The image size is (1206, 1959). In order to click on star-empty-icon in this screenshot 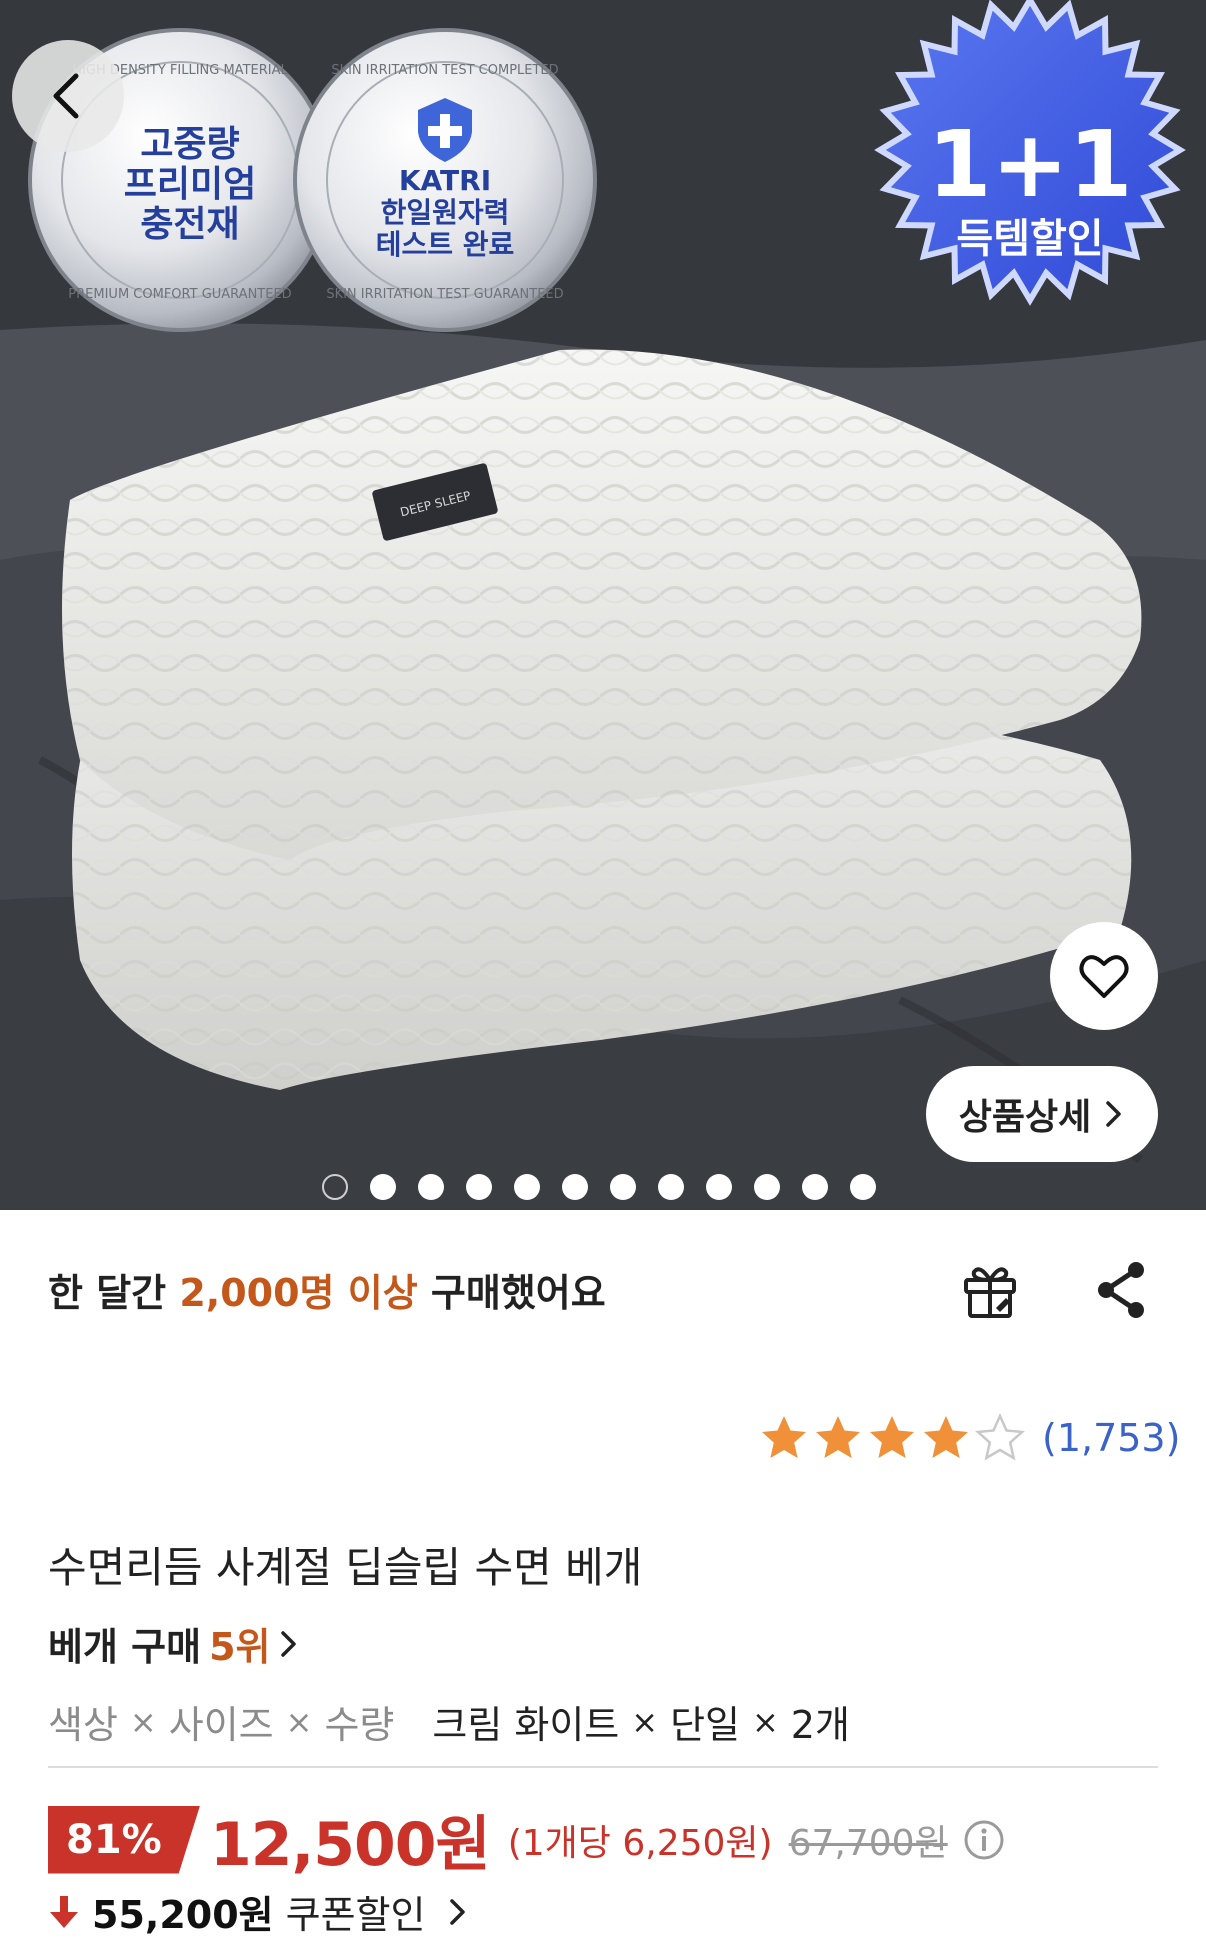, I will do `click(1000, 1436)`.